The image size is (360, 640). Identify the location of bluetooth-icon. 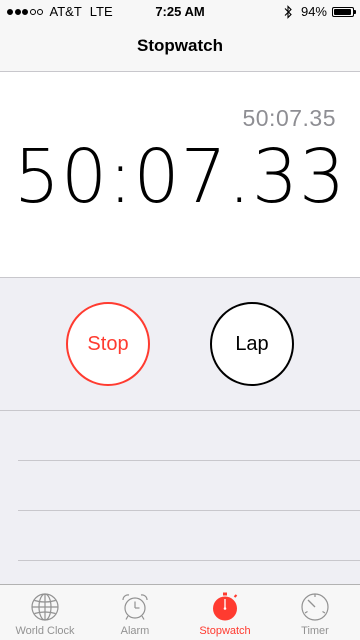
(288, 11).